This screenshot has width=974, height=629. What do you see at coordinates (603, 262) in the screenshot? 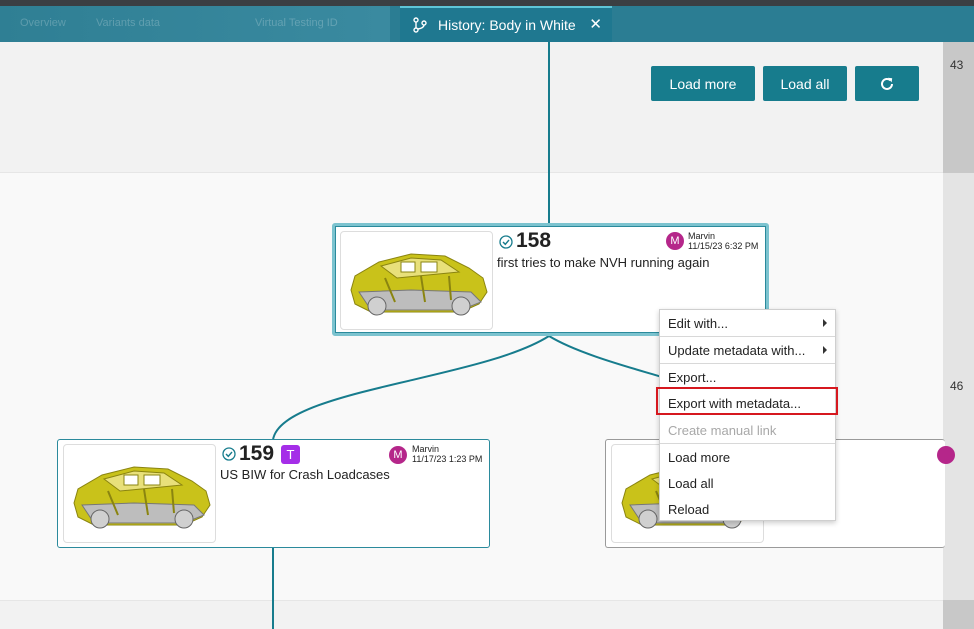
I see `node-description: first tries to make NVH running again` at bounding box center [603, 262].